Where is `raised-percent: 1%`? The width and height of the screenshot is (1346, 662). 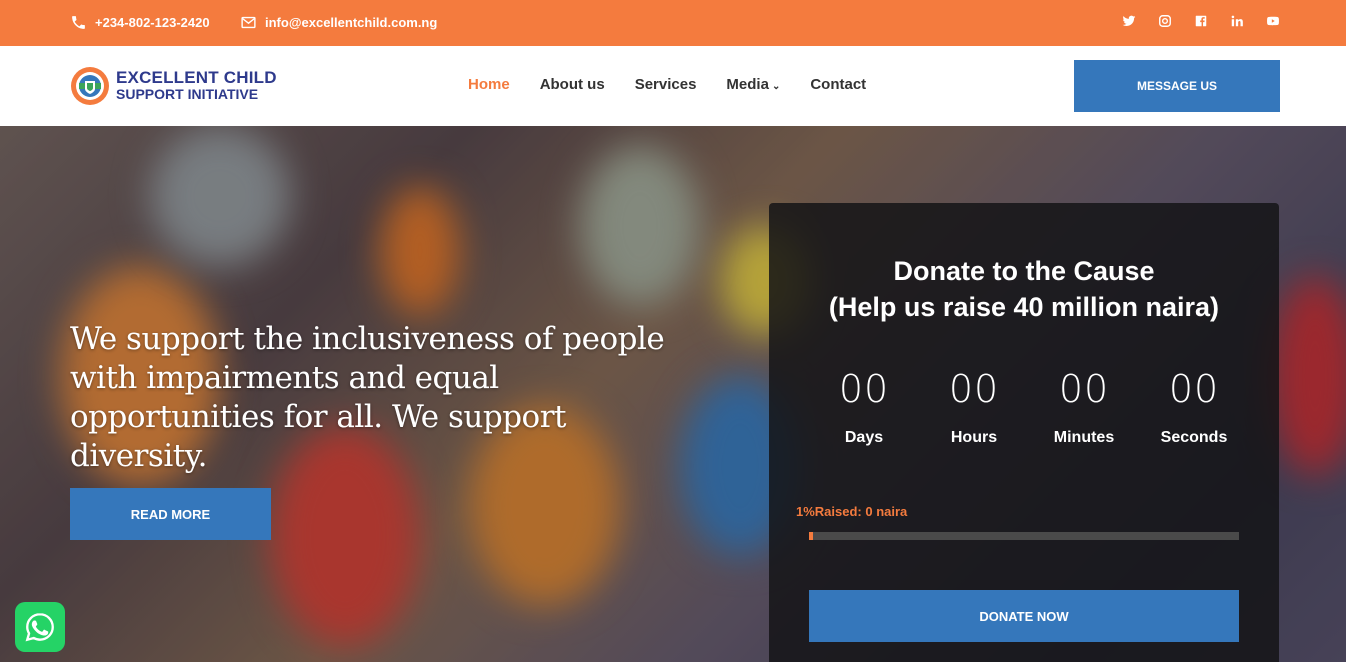
raised-percent: 1% is located at coordinates (805, 511).